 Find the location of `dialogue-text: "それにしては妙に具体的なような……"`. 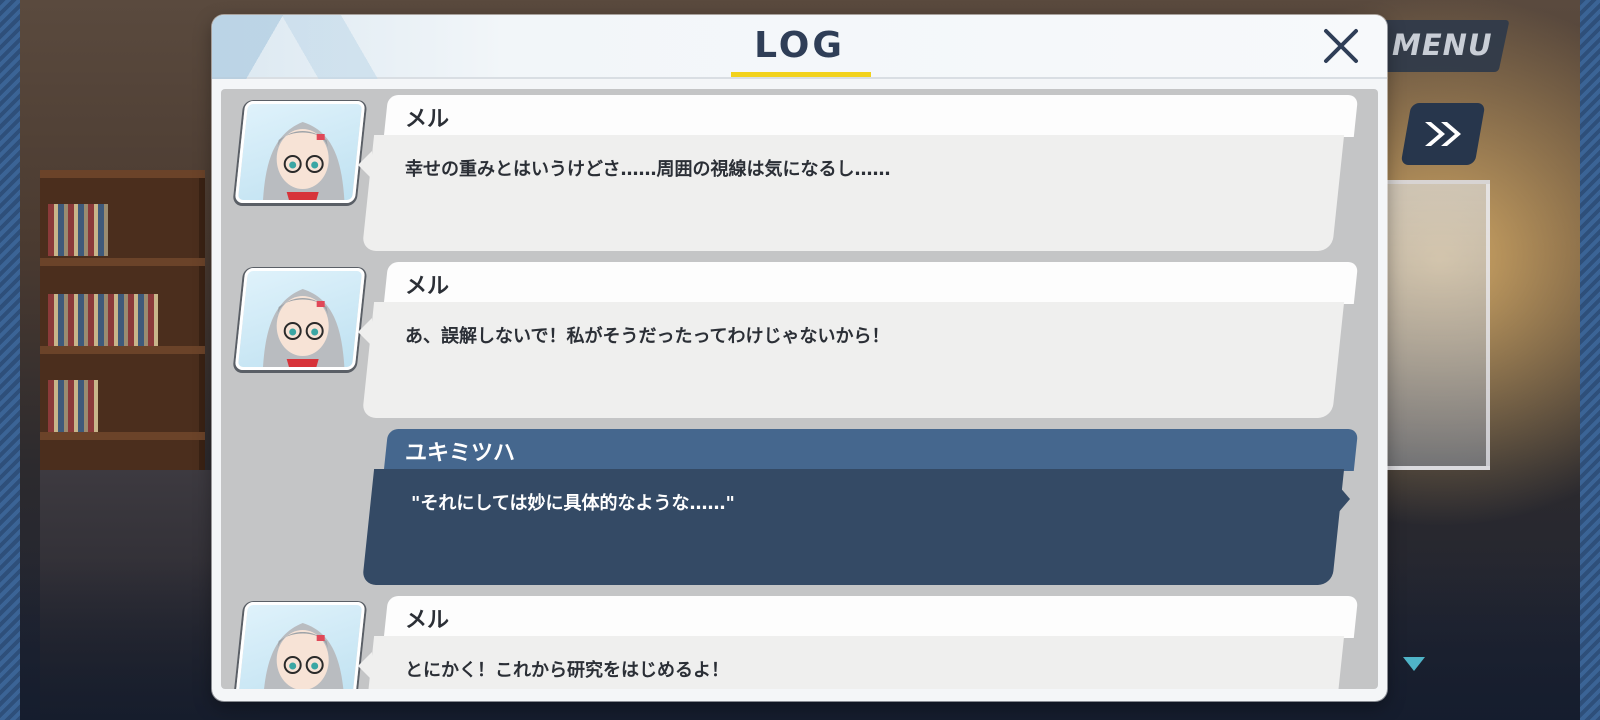

dialogue-text: "それにしては妙に具体的なような……" is located at coordinates (573, 503).